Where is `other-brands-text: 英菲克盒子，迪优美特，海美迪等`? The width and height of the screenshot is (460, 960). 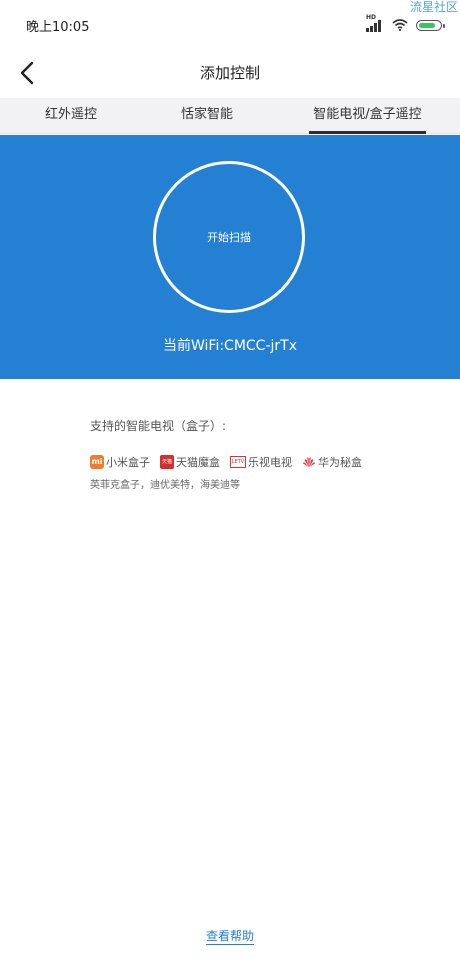 other-brands-text: 英菲克盒子，迪优美特，海美迪等 is located at coordinates (165, 485).